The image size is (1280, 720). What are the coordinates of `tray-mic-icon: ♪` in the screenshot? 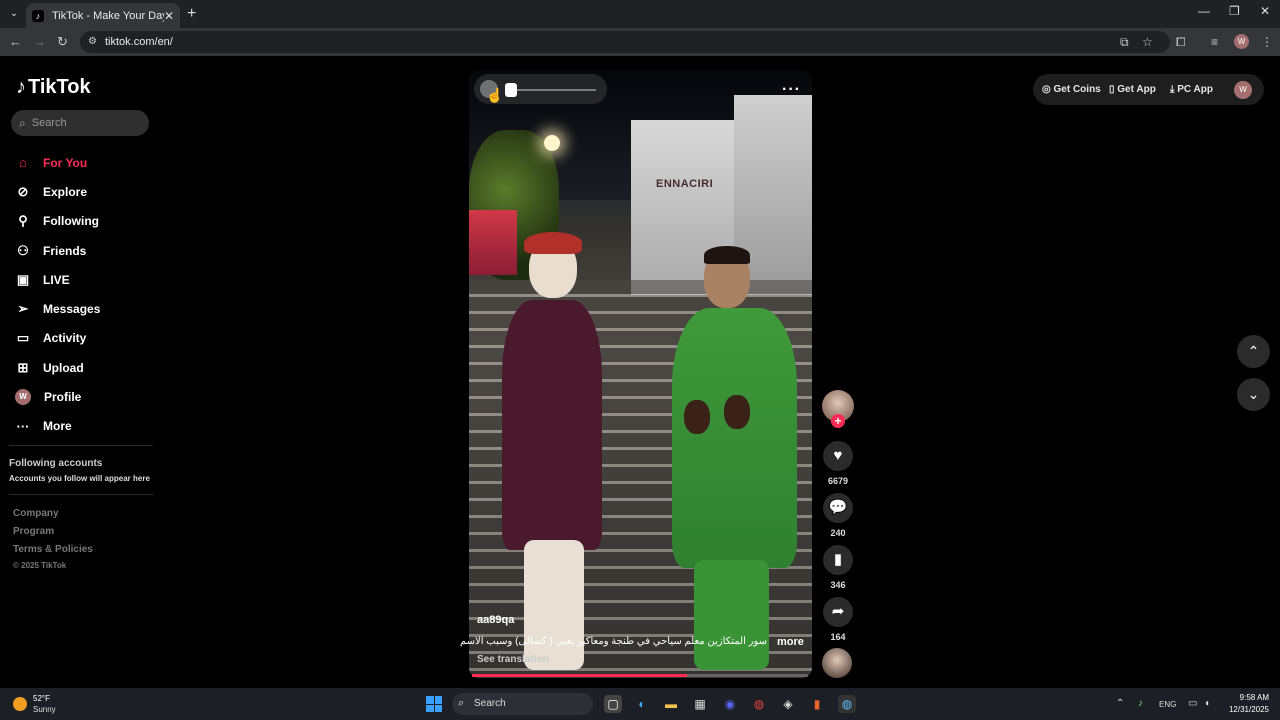 It's located at (1140, 703).